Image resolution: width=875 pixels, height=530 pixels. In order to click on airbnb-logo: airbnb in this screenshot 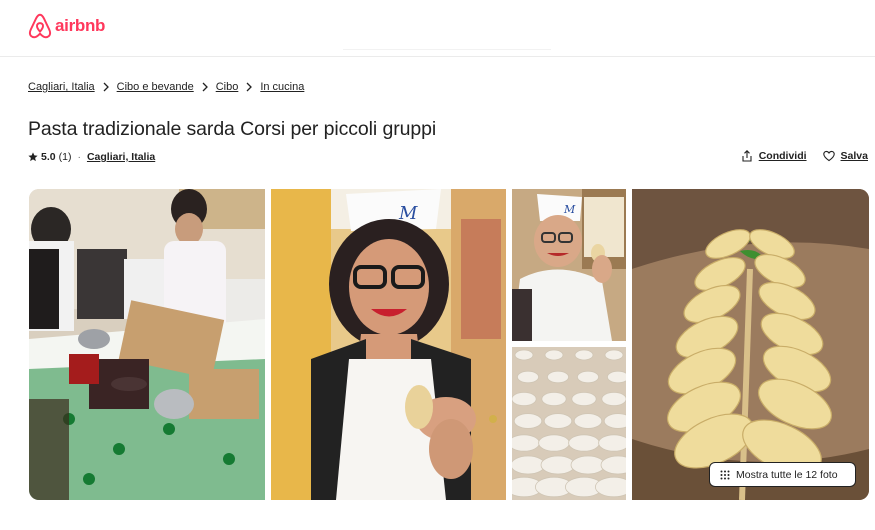, I will do `click(66, 26)`.